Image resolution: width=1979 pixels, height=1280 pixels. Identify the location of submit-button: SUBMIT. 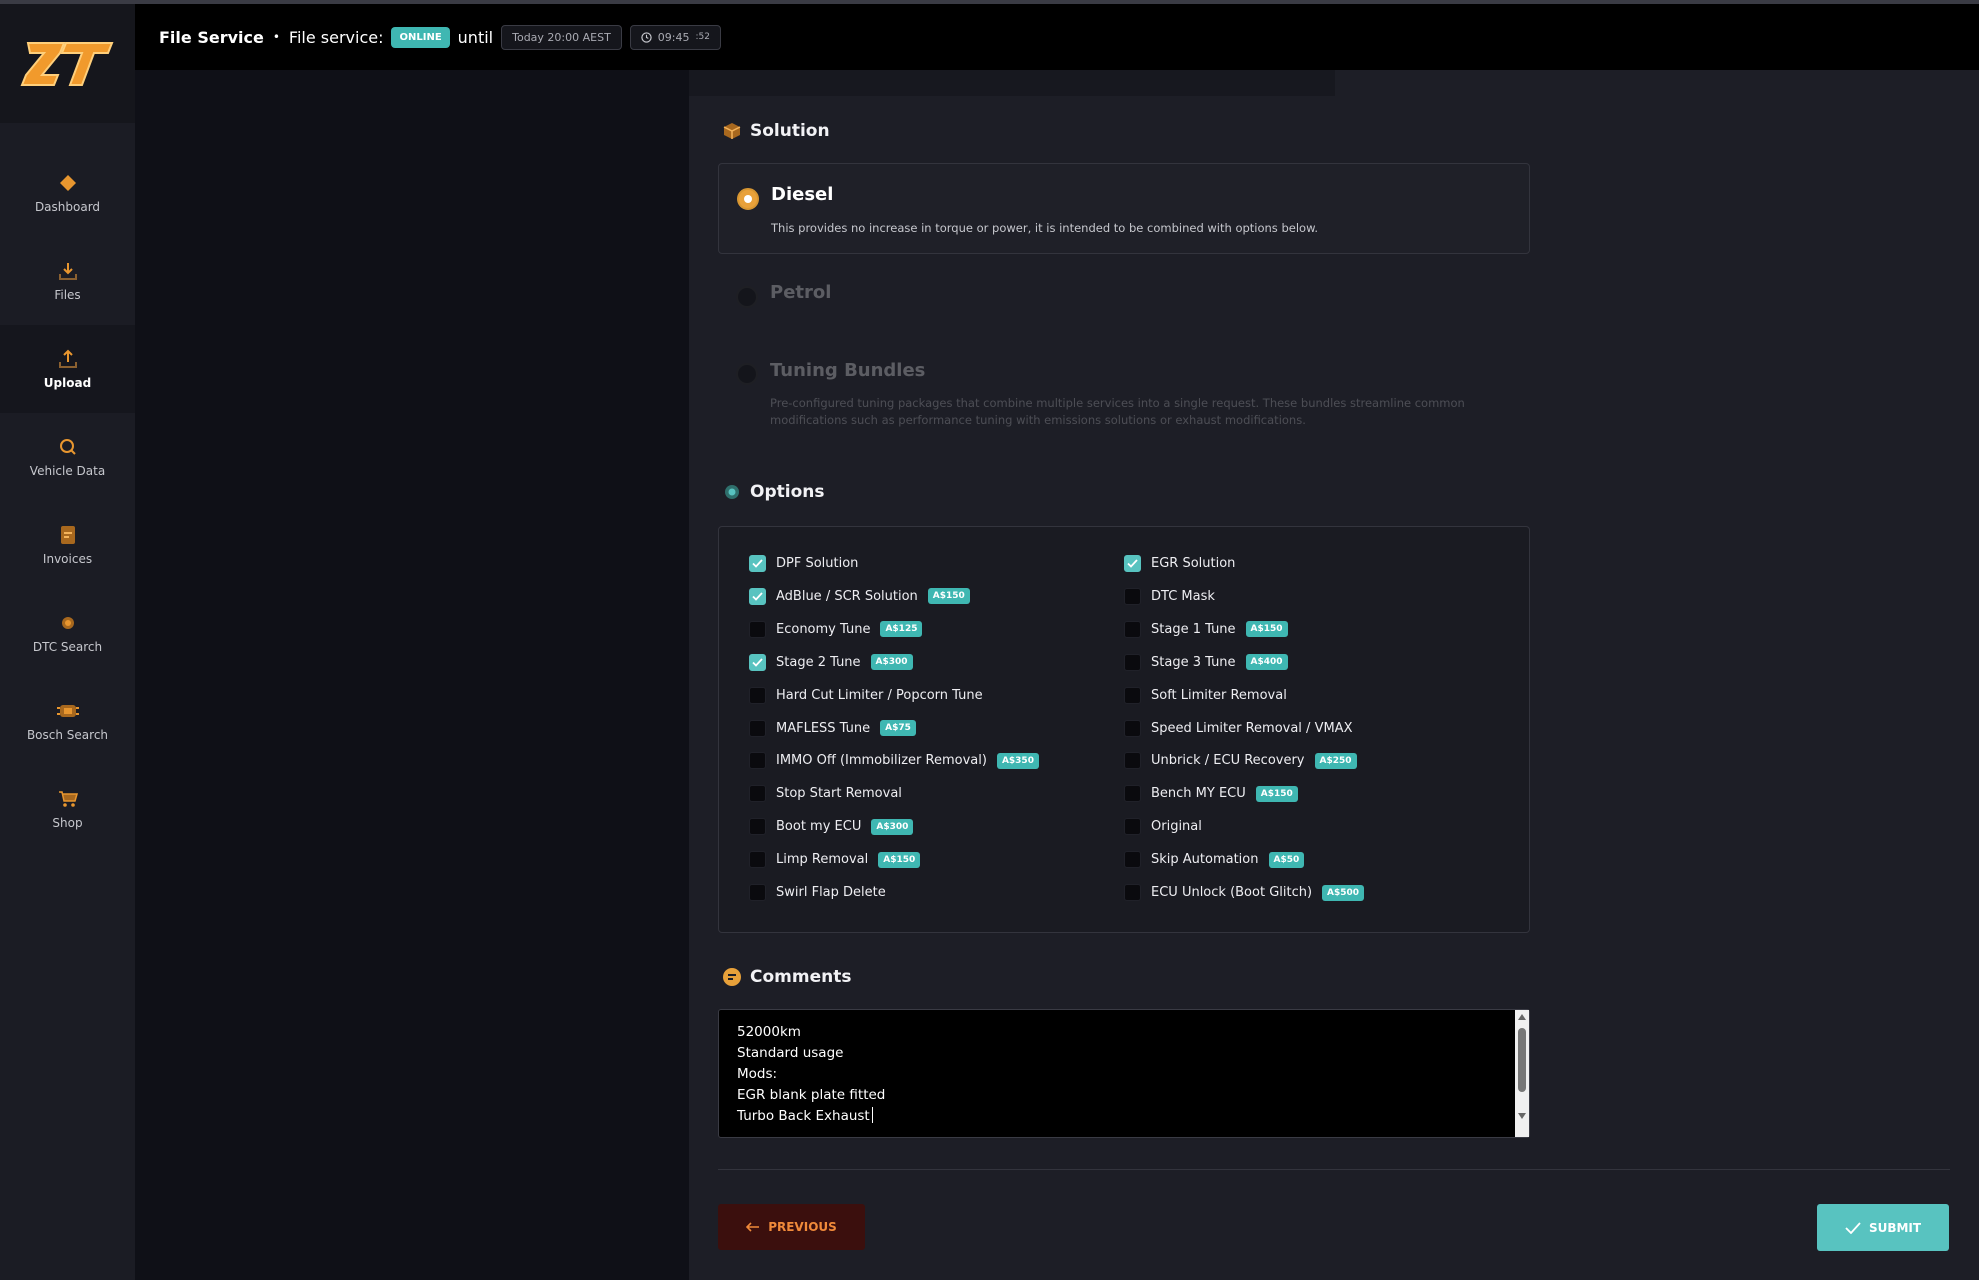
(1883, 1227).